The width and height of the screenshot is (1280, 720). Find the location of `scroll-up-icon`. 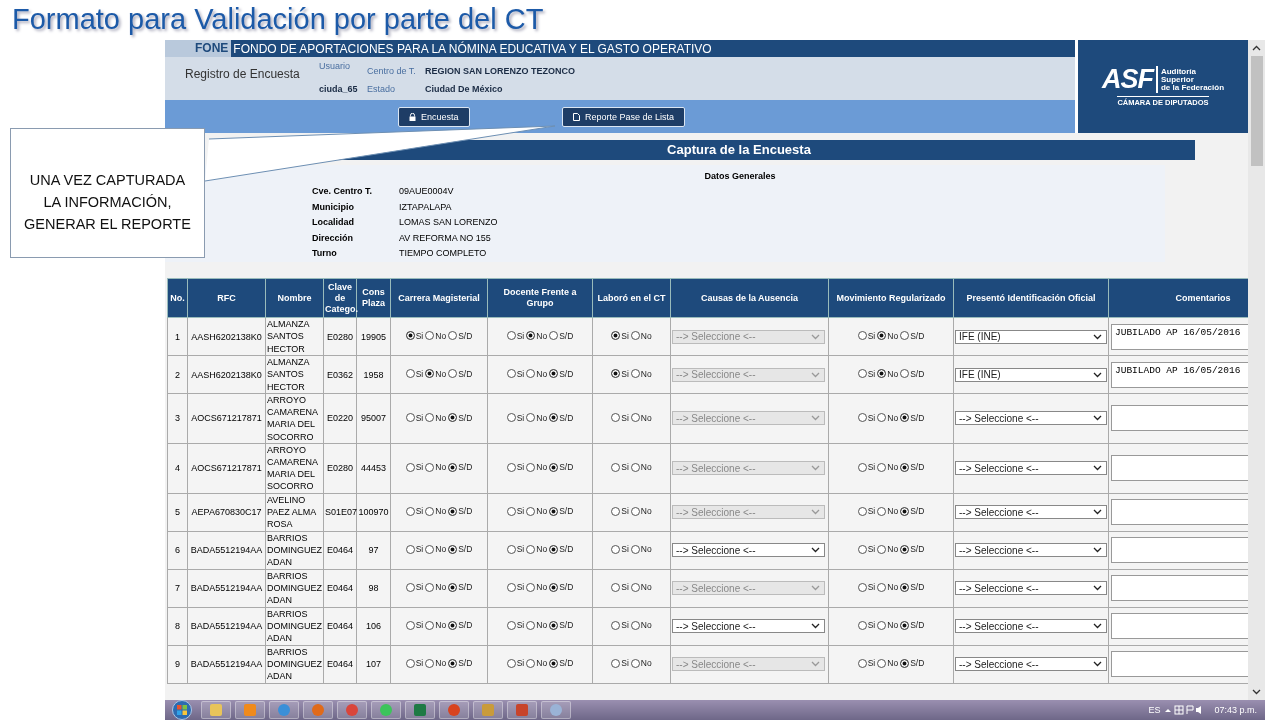

scroll-up-icon is located at coordinates (1256, 48).